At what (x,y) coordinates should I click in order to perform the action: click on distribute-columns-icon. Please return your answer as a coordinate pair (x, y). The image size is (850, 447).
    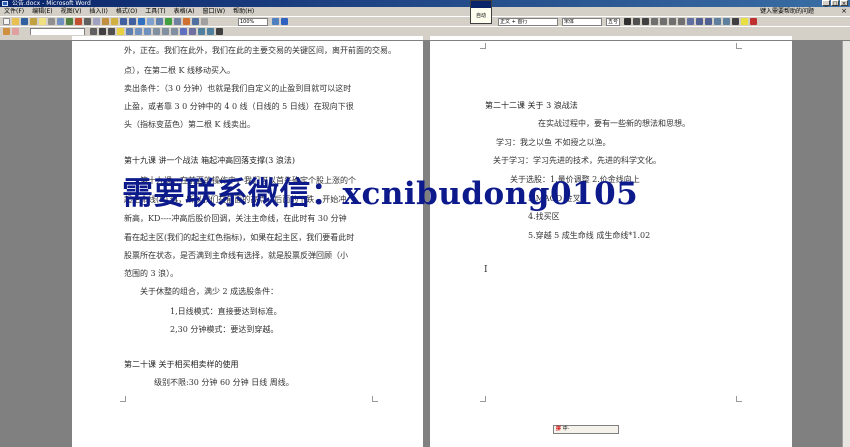
    Looking at the image, I should click on (174, 31).